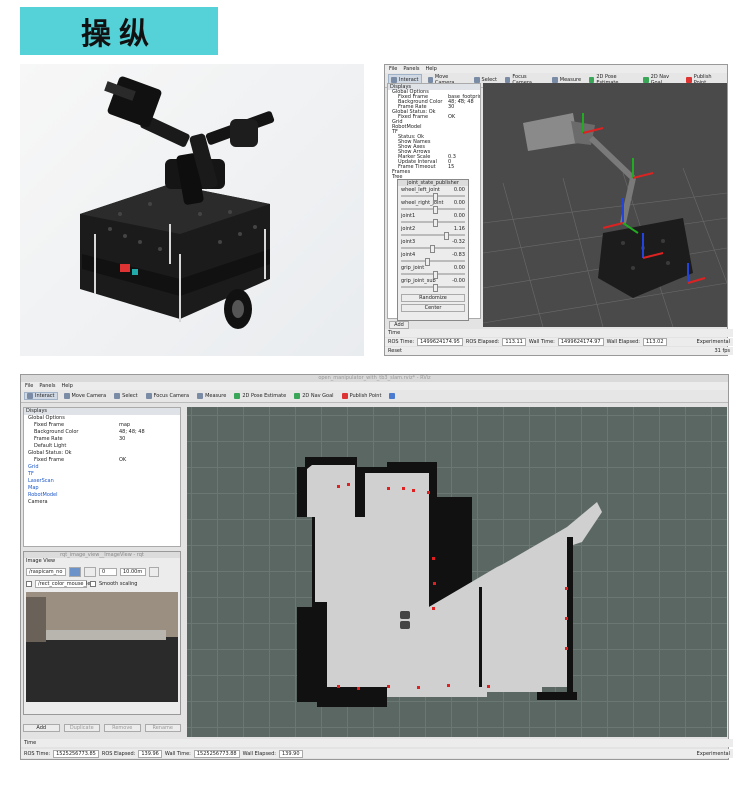 This screenshot has height=791, width=751. I want to click on tree-row-value: 30, so click(122, 439).